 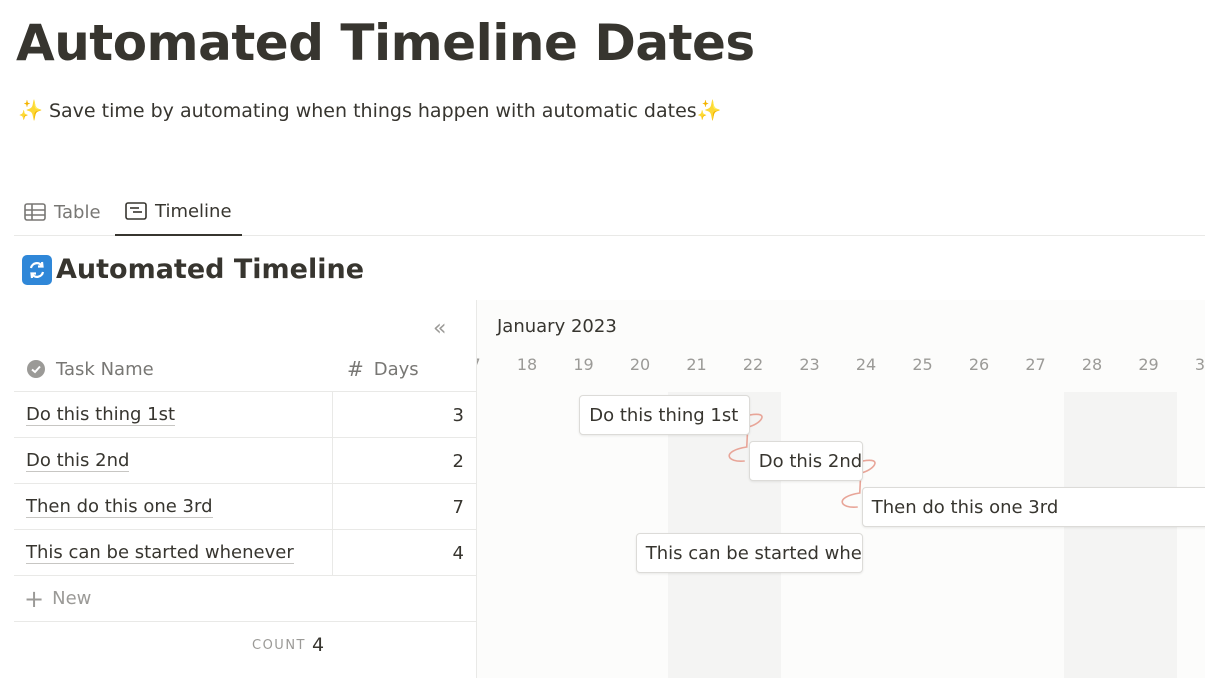 I want to click on repeat-icon, so click(x=37, y=269).